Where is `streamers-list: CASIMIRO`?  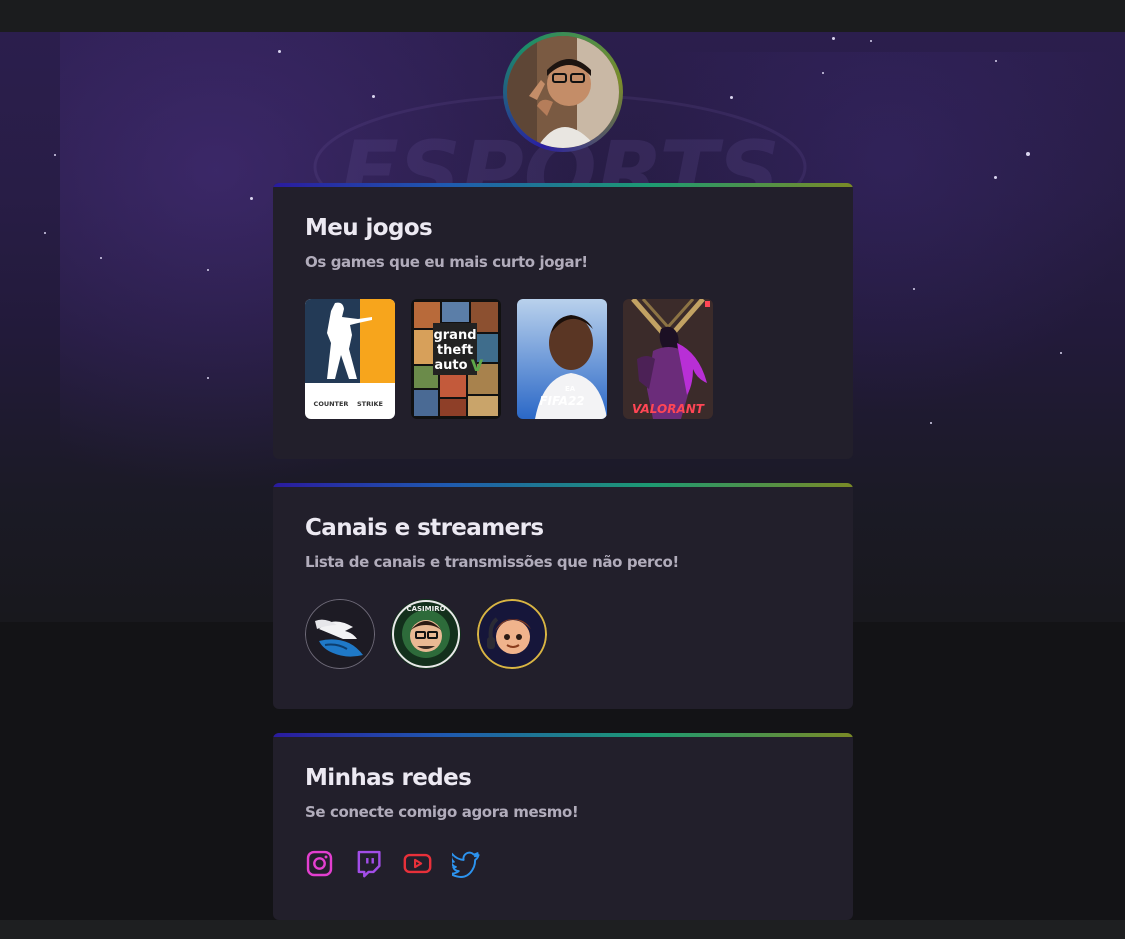 streamers-list: CASIMIRO is located at coordinates (426, 634).